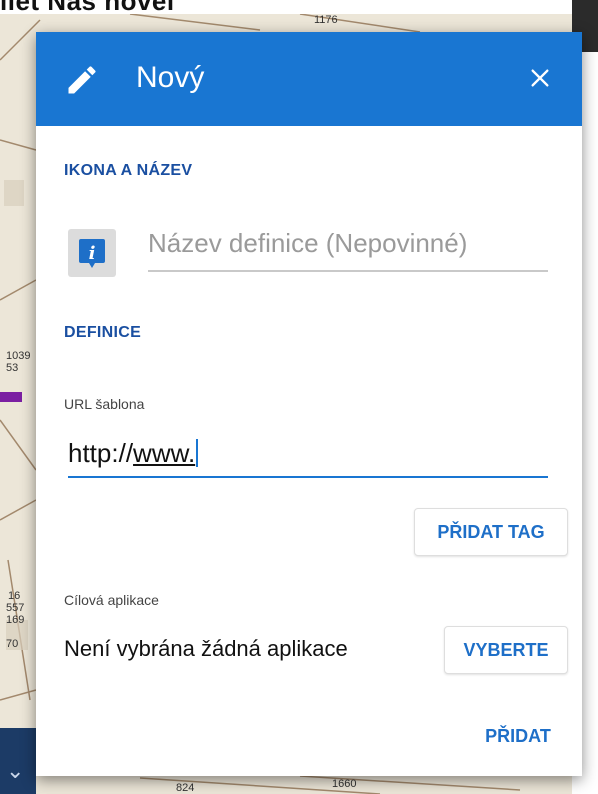 The height and width of the screenshot is (794, 598). I want to click on map-label: 53, so click(12, 368).